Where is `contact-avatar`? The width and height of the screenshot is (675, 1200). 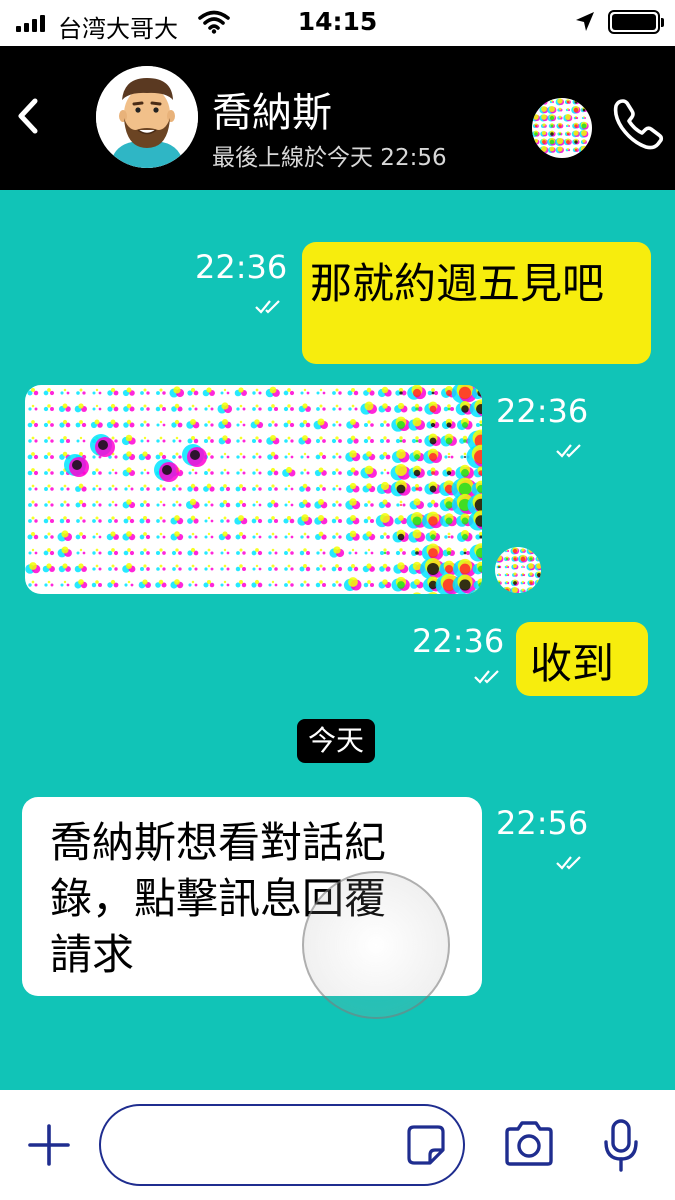
contact-avatar is located at coordinates (147, 117).